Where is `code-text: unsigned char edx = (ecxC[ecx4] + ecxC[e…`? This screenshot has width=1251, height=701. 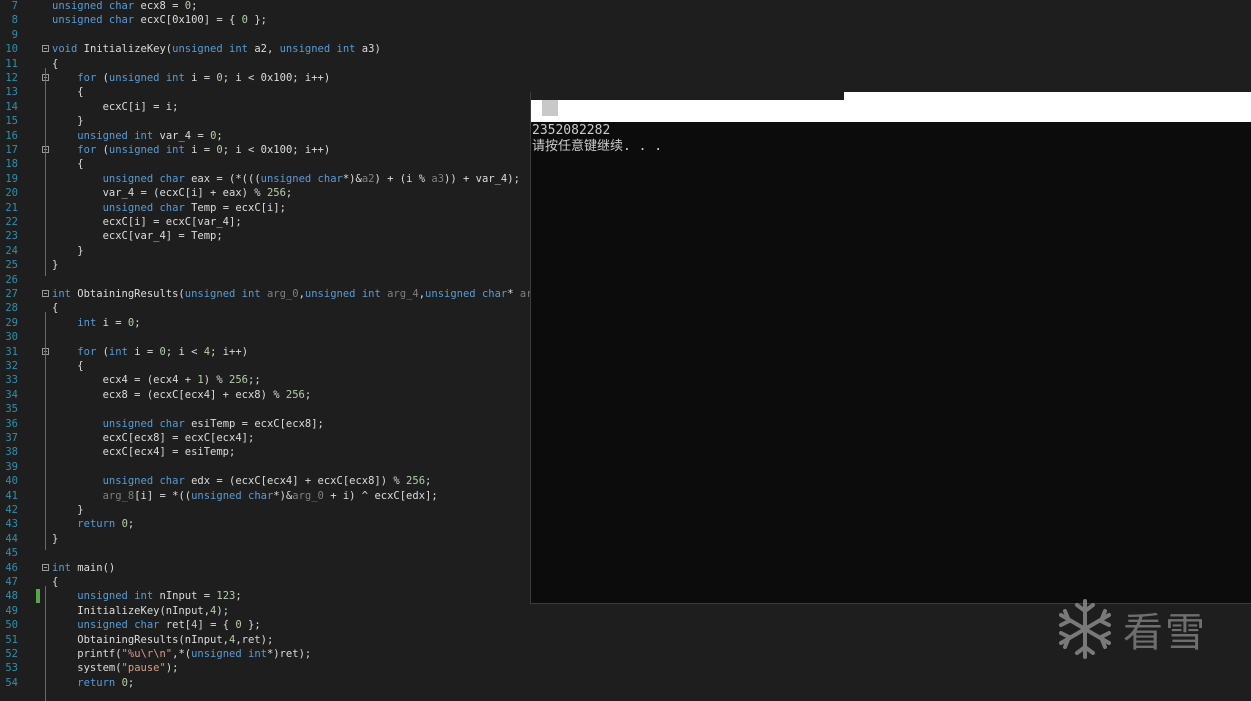
code-text: unsigned char edx = (ecxC[ecx4] + ecxC[e… is located at coordinates (242, 481).